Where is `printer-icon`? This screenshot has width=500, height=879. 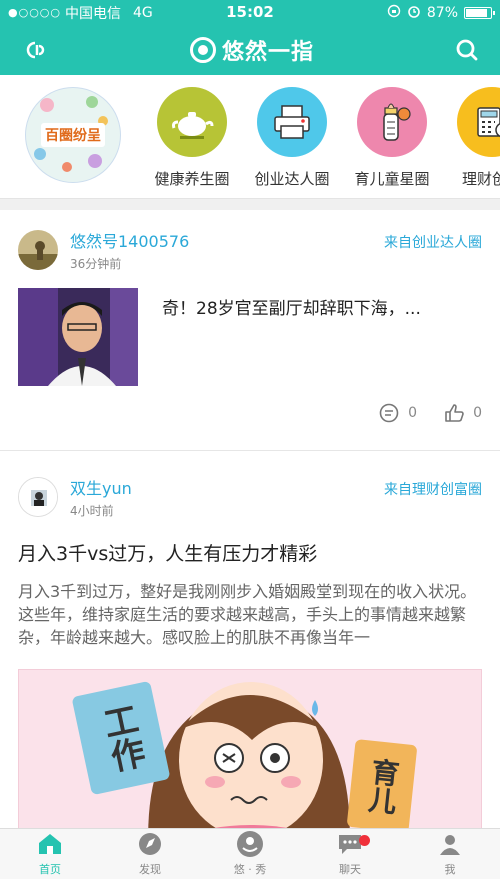 printer-icon is located at coordinates (292, 122).